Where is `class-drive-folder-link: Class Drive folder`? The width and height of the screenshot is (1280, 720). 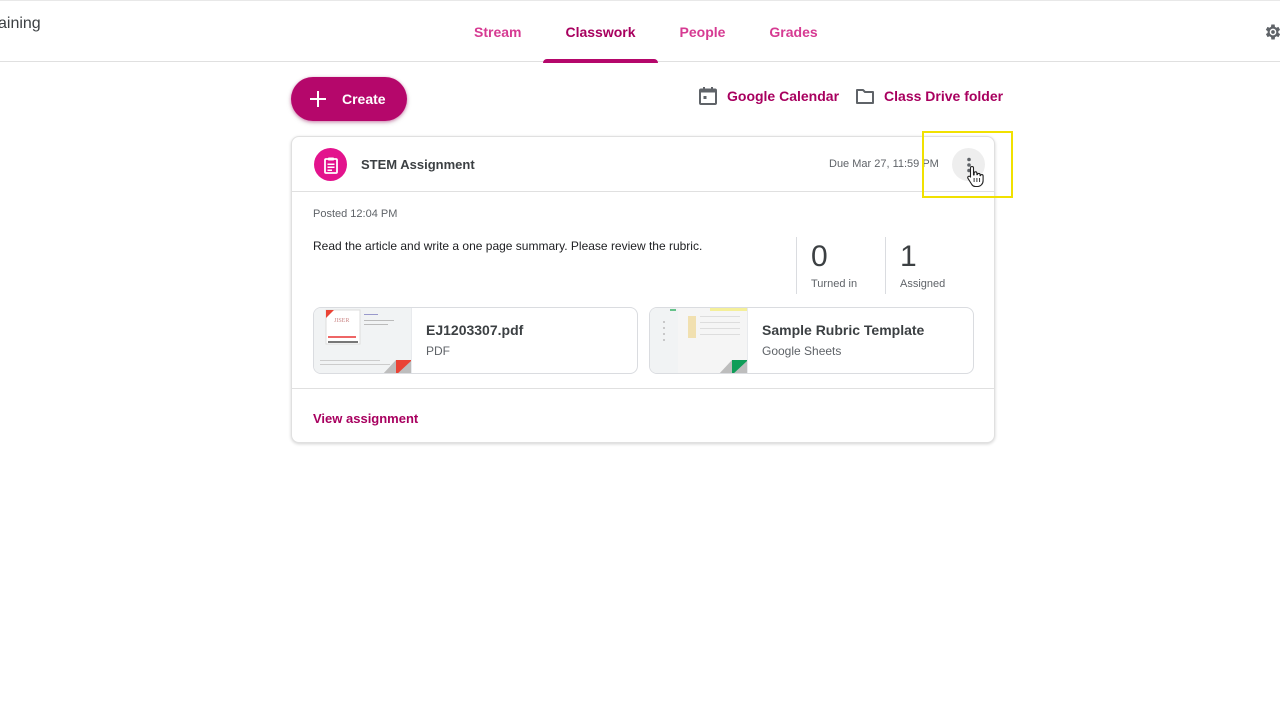 class-drive-folder-link: Class Drive folder is located at coordinates (929, 96).